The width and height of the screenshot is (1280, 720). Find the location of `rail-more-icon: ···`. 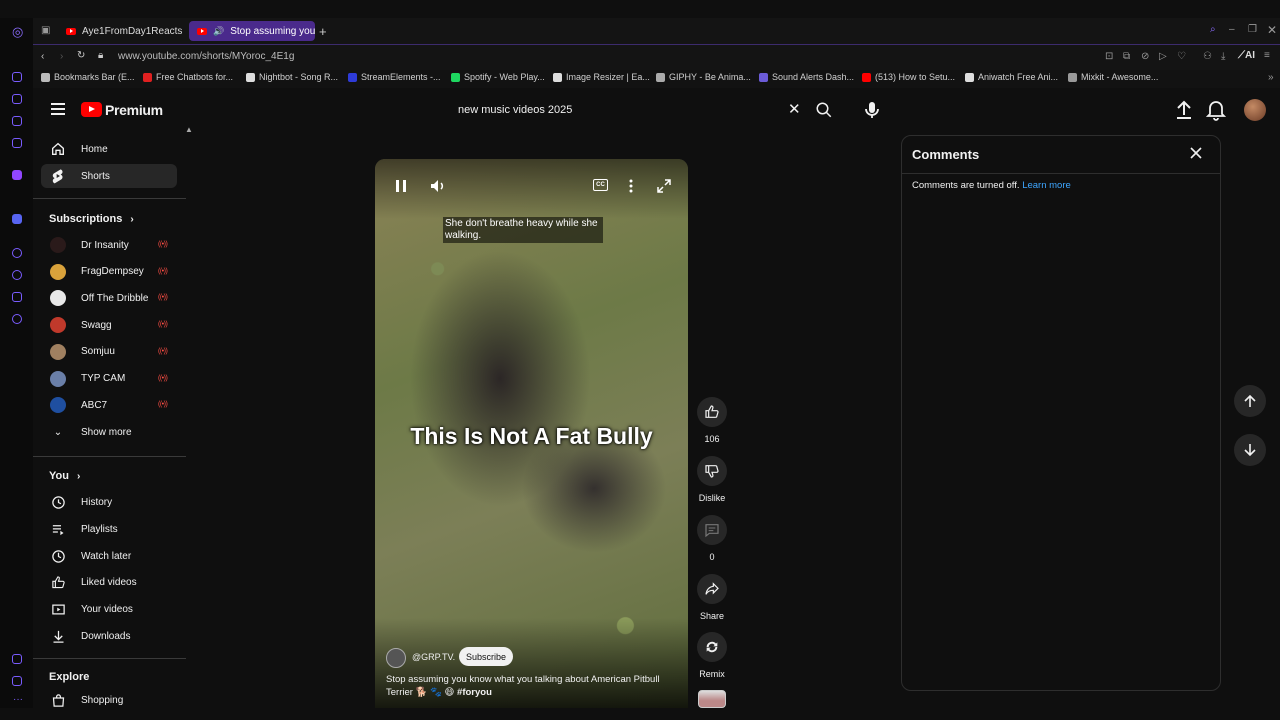

rail-more-icon: ··· is located at coordinates (18, 699).